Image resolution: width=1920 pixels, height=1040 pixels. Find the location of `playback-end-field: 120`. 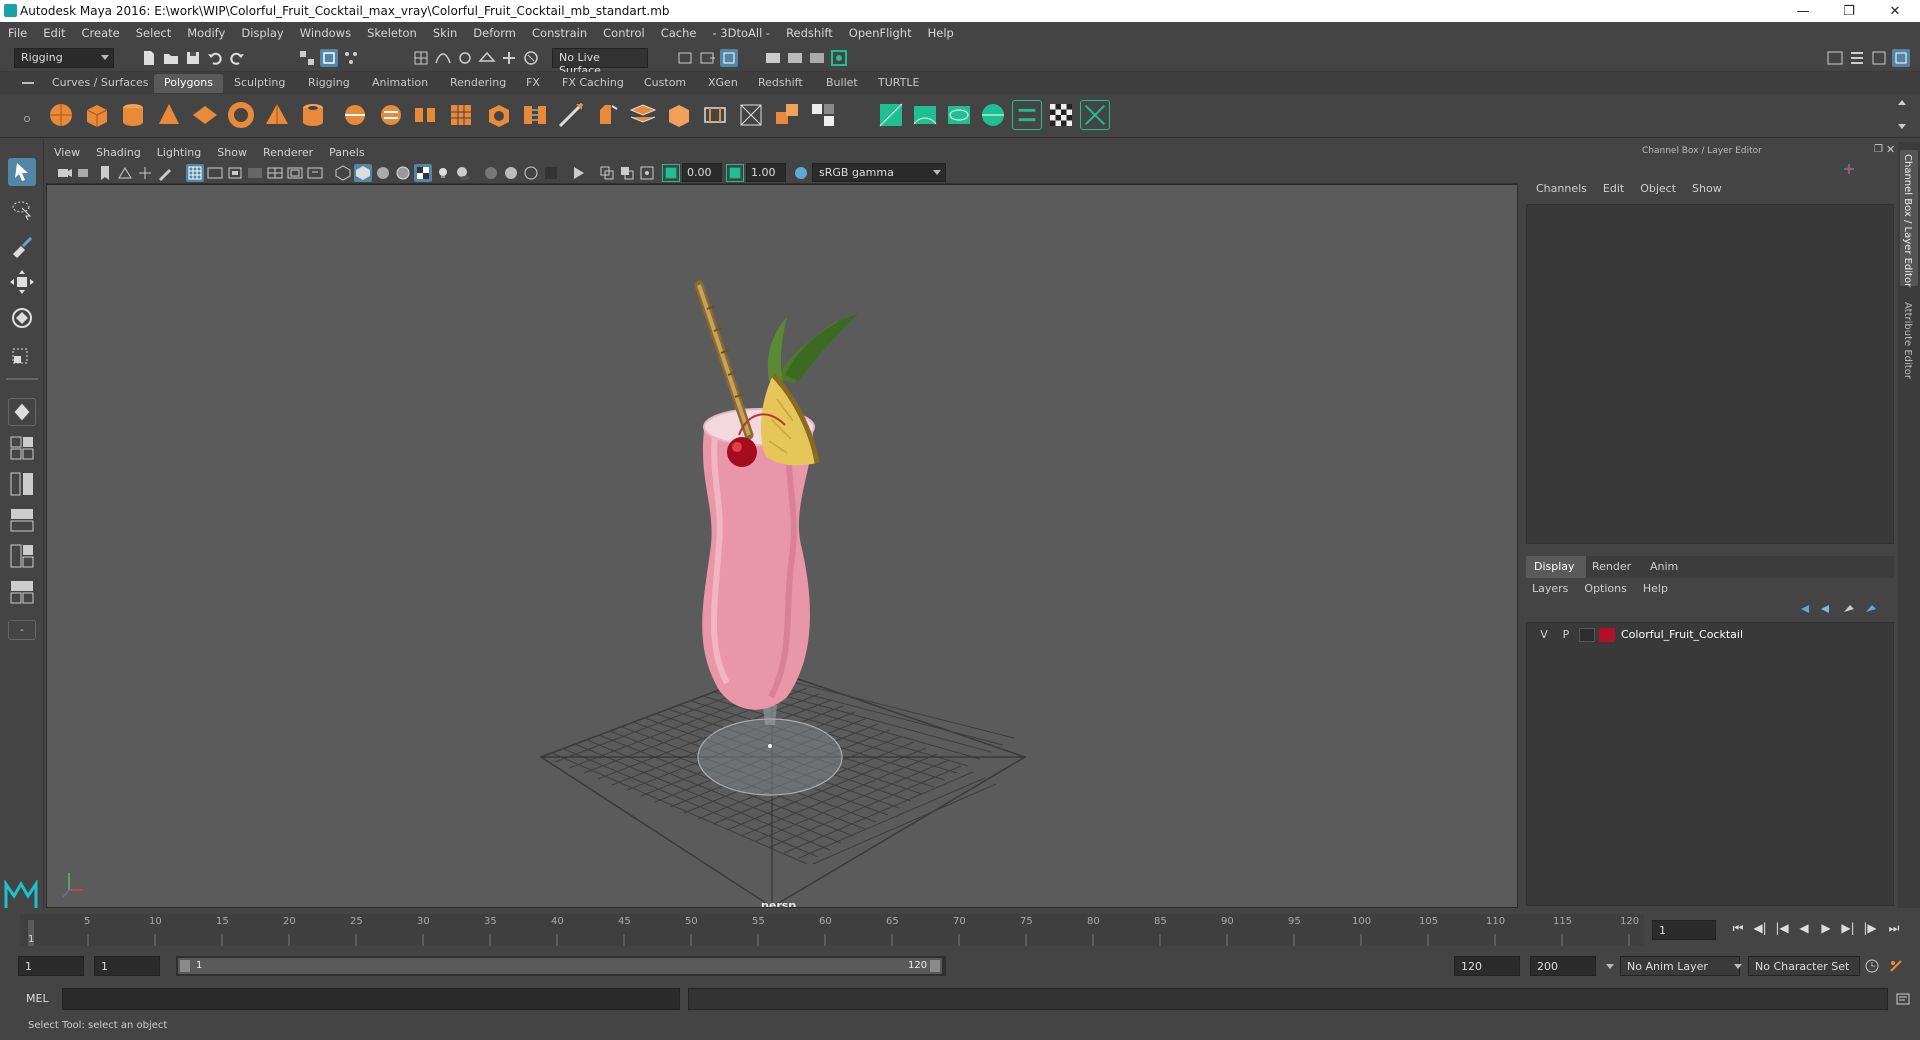

playback-end-field: 120 is located at coordinates (1487, 966).